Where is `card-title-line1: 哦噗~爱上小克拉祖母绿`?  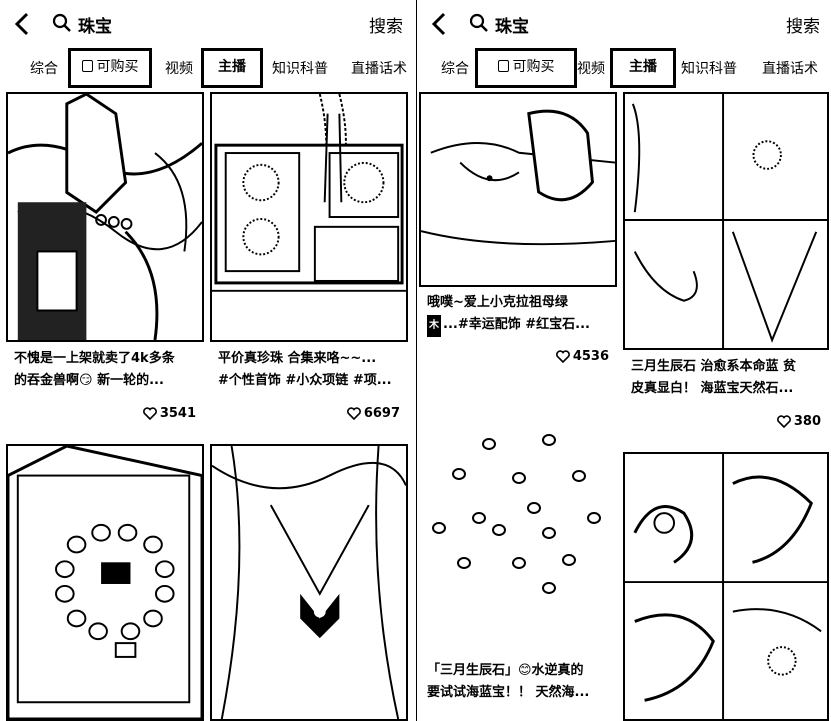
card-title-line1: 哦噗~爱上小克拉祖母绿 is located at coordinates (497, 302).